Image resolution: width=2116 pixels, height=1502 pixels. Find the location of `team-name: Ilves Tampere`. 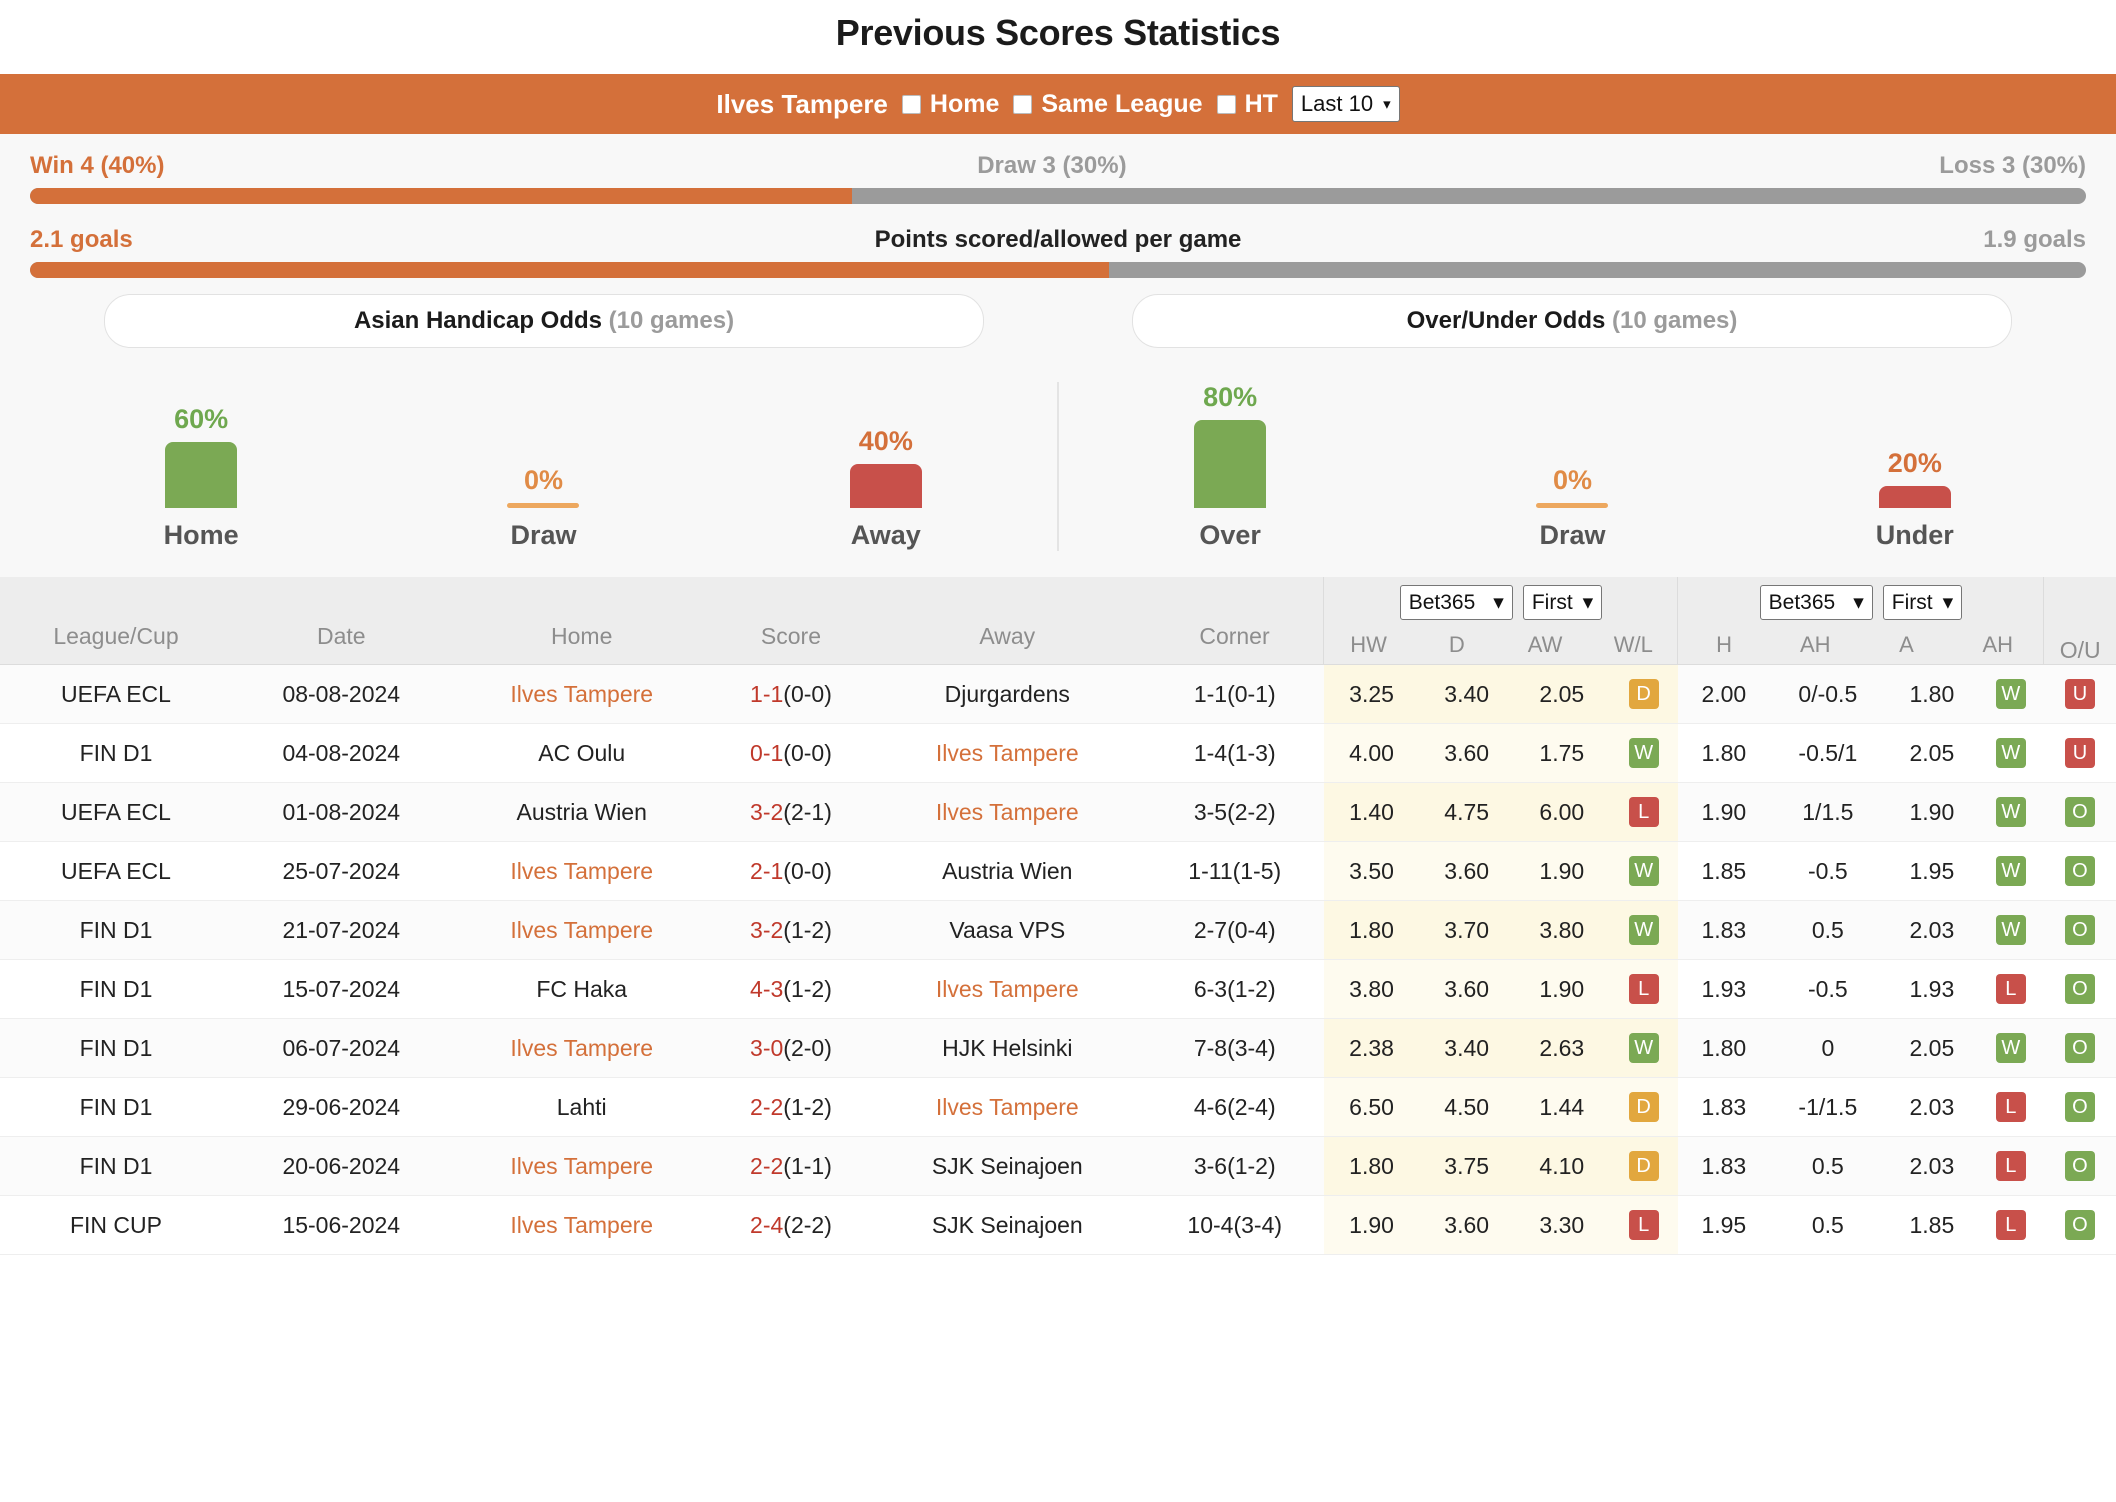

team-name: Ilves Tampere is located at coordinates (802, 103).